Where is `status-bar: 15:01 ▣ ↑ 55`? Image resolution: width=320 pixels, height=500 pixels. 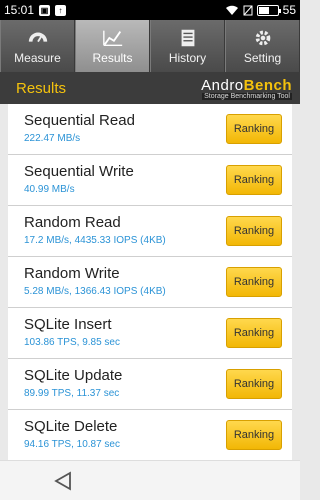 status-bar: 15:01 ▣ ↑ 55 is located at coordinates (150, 10).